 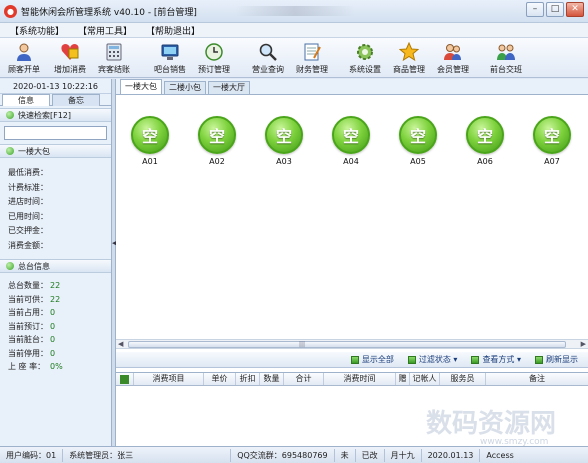 What do you see at coordinates (32, 326) in the screenshot?
I see `stat-reserved: 当前预订： 0` at bounding box center [32, 326].